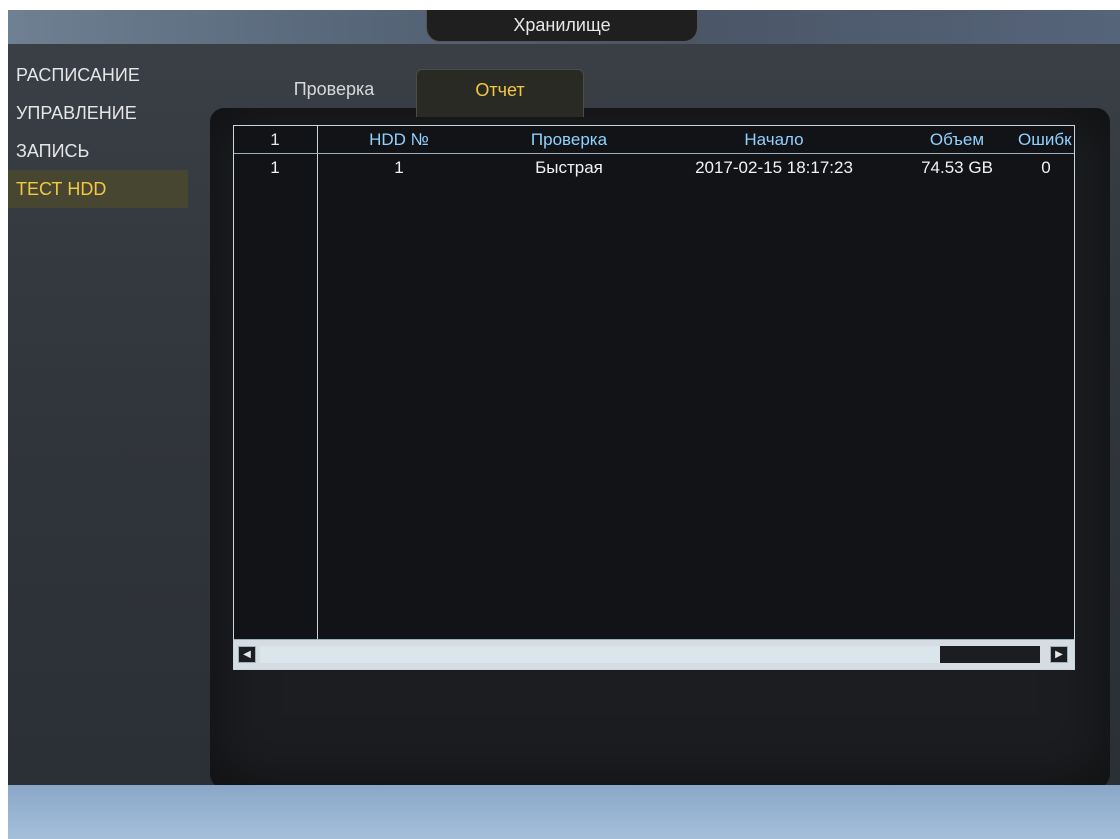  I want to click on header-number: 1, so click(275, 140).